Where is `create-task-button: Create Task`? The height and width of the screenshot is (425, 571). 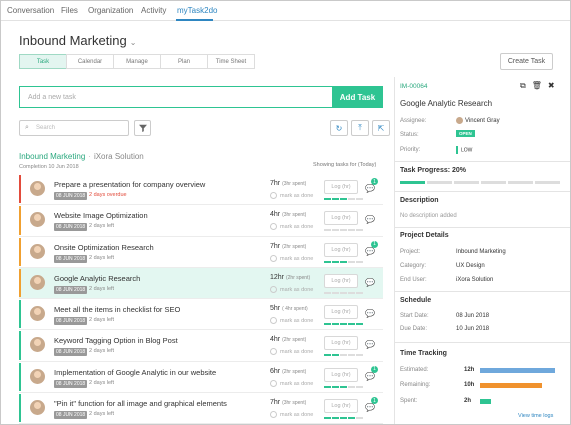
create-task-button: Create Task is located at coordinates (526, 61).